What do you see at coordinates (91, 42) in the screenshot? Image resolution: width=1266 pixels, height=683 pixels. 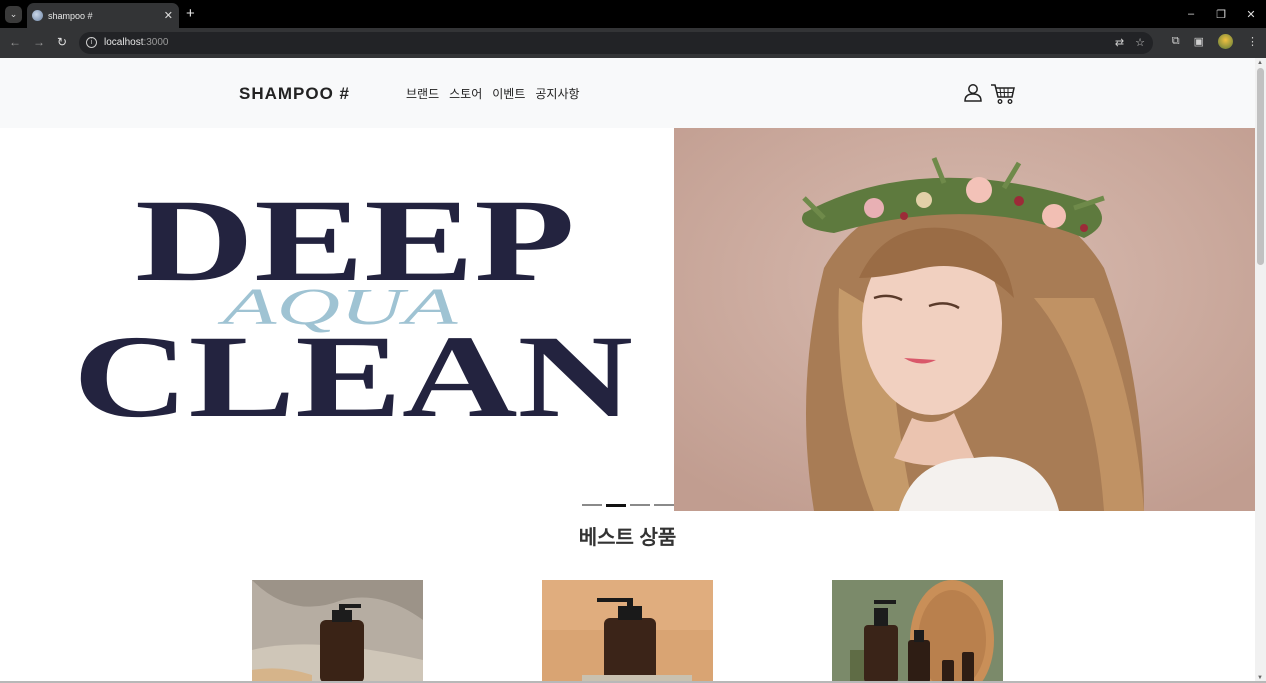 I see `site-info-icon: i` at bounding box center [91, 42].